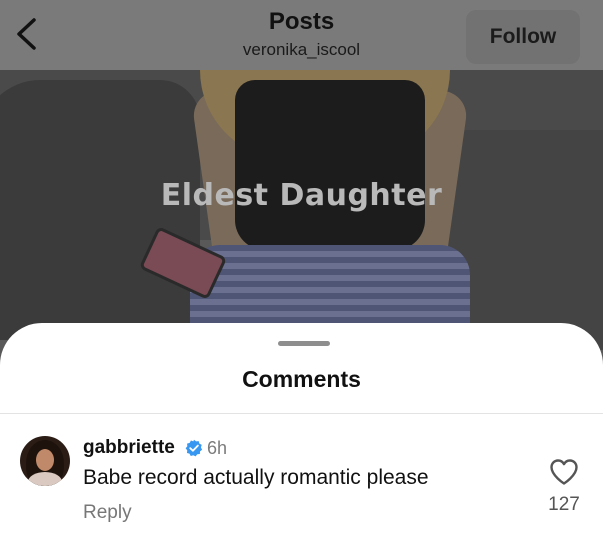  I want to click on top-header: Posts veronika_iscool Follow, so click(301, 35).